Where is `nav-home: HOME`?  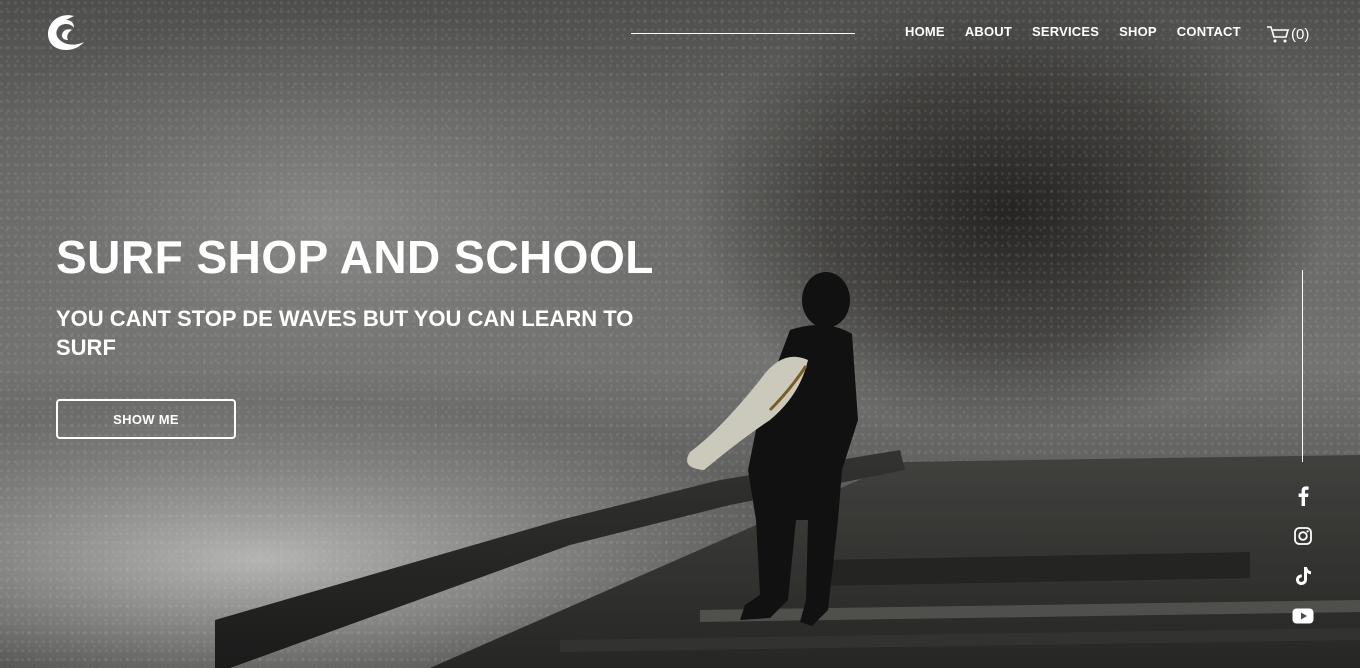 nav-home: HOME is located at coordinates (925, 31).